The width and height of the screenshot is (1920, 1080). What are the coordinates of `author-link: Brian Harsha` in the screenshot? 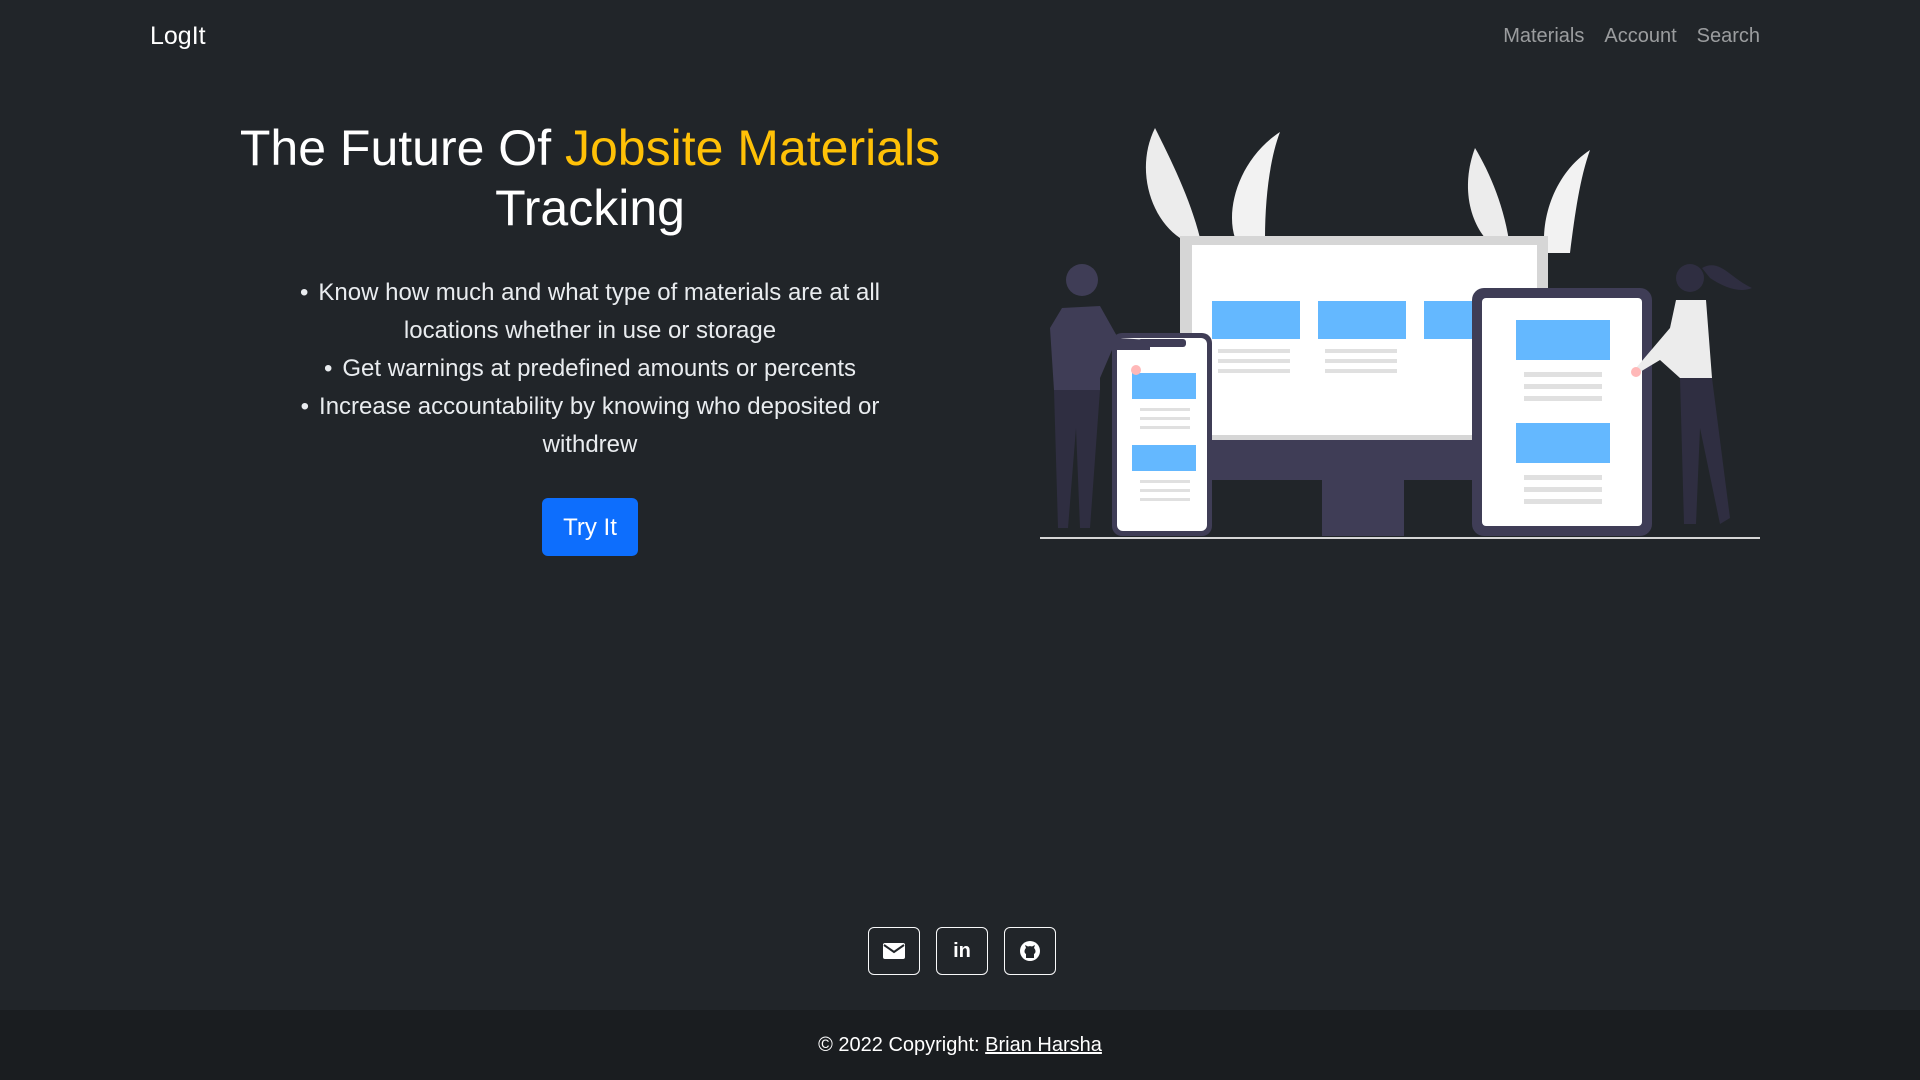 It's located at (1043, 1045).